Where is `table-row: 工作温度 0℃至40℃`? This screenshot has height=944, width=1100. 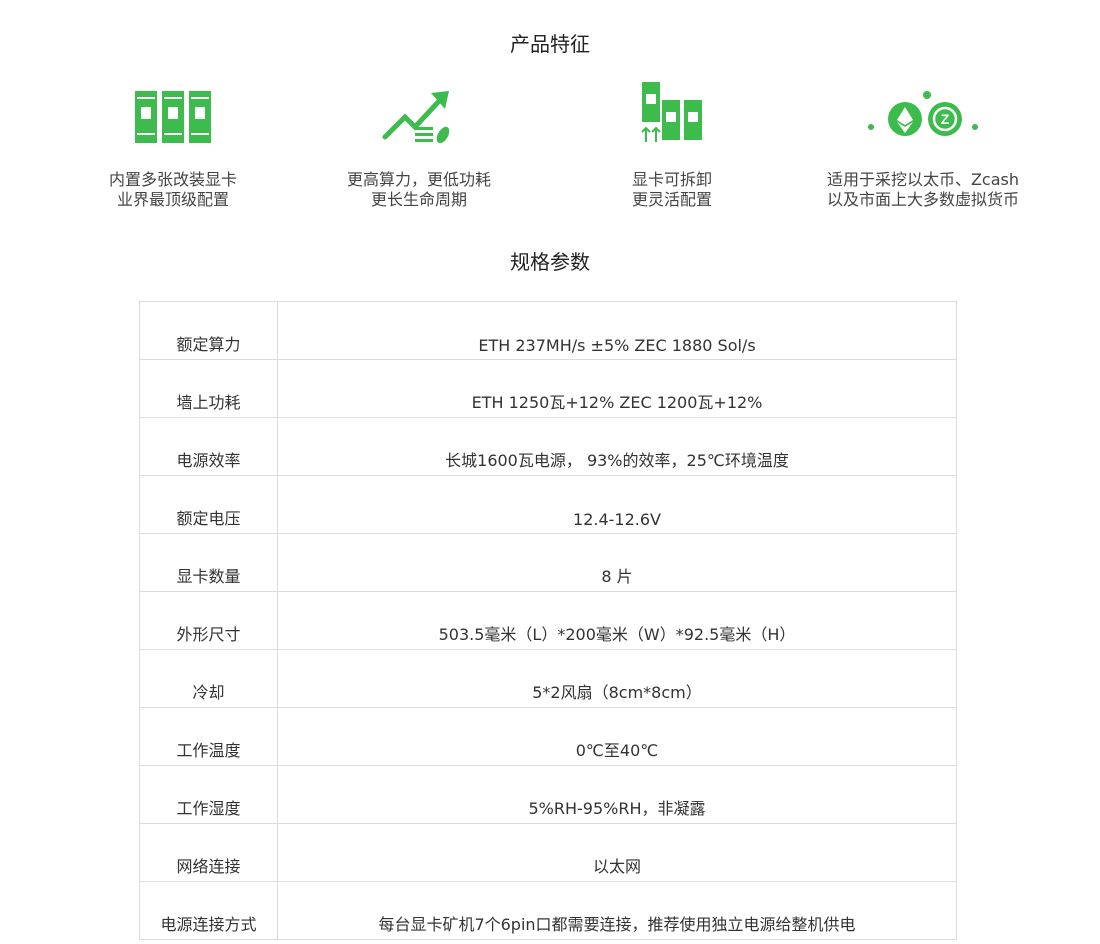
table-row: 工作温度 0℃至40℃ is located at coordinates (548, 736).